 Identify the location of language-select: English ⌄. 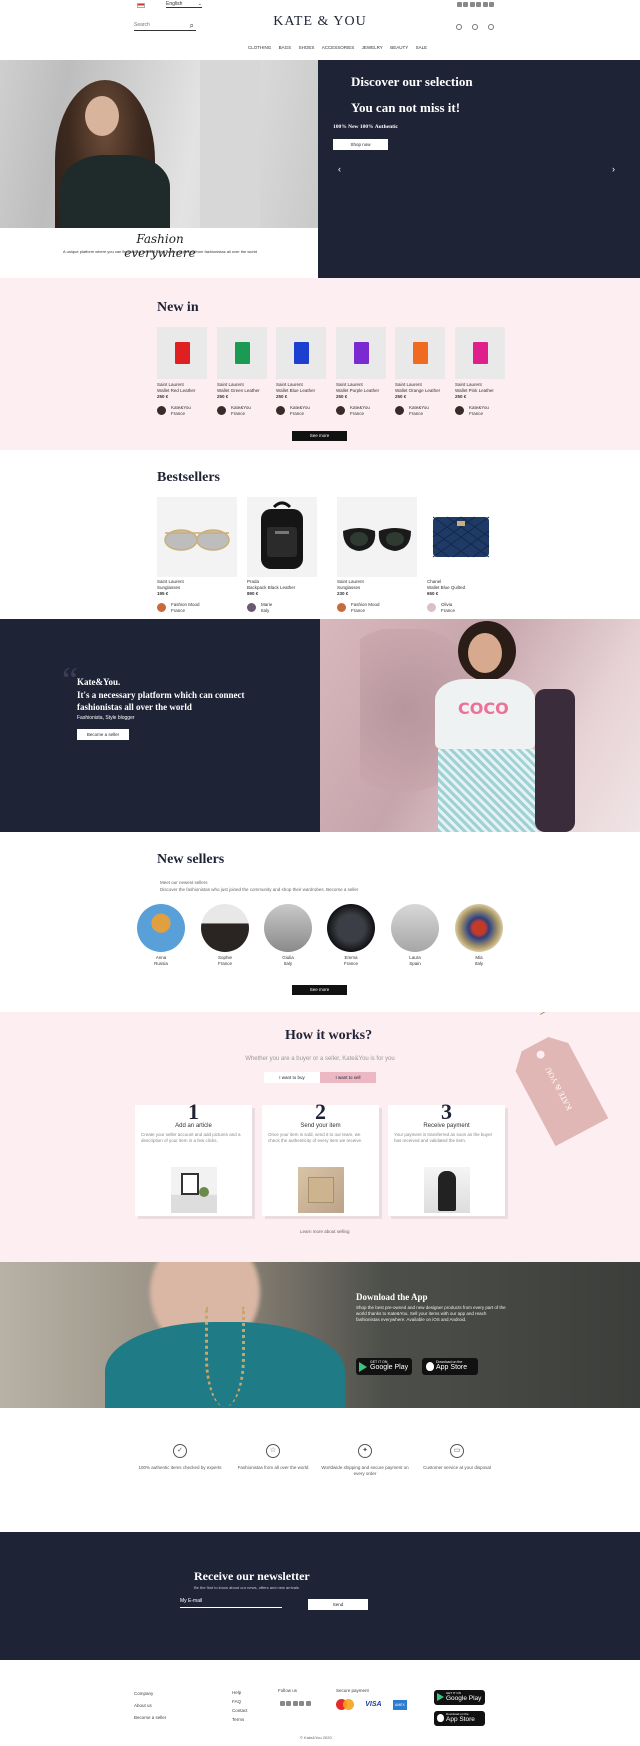
(184, 4).